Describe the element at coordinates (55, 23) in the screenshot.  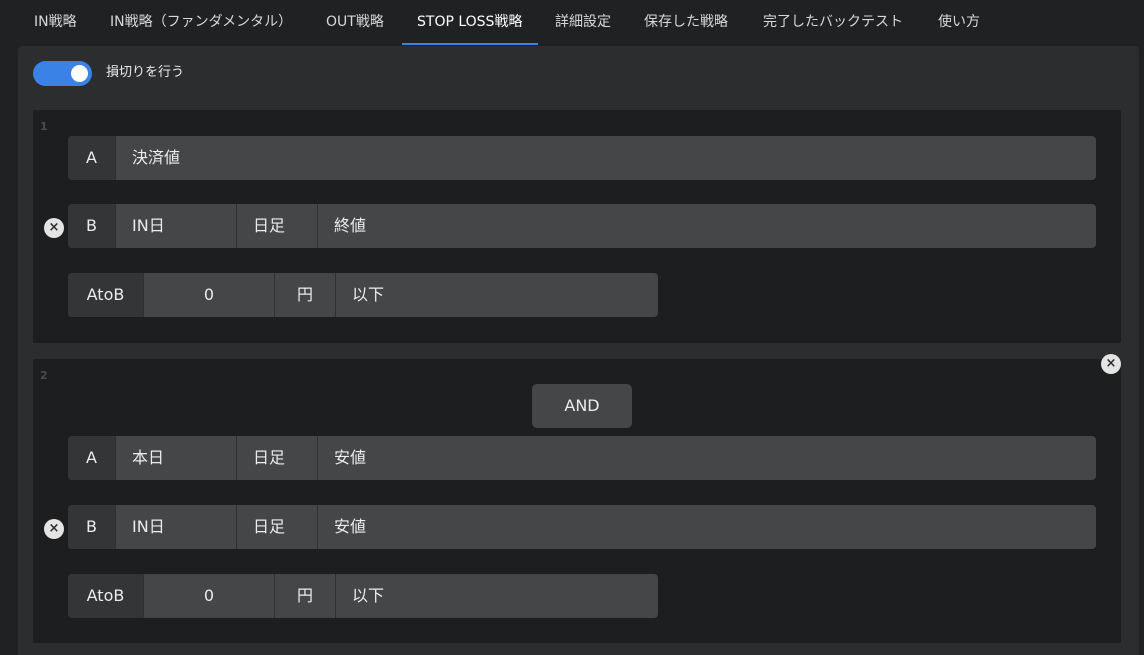
I see `tab-in-strategy: IN戦略` at that location.